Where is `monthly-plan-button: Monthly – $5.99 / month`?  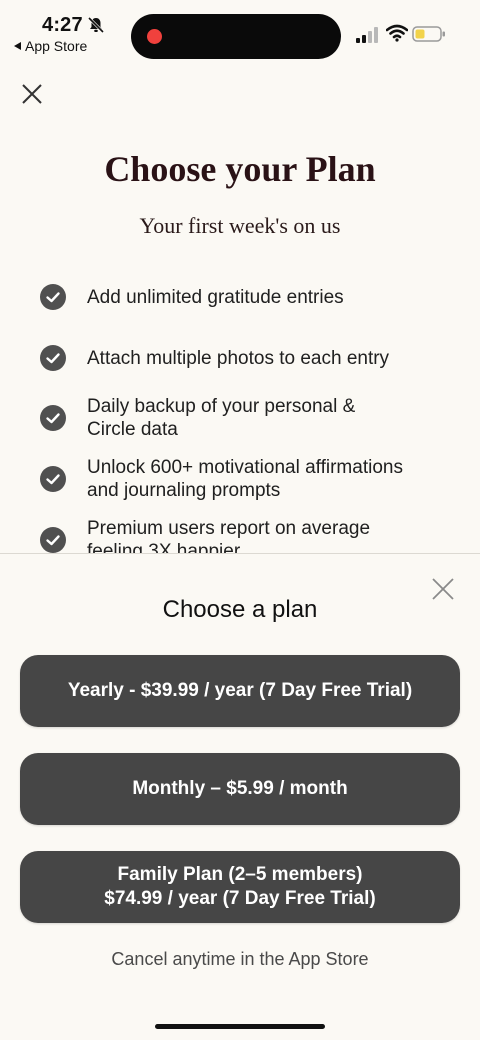 monthly-plan-button: Monthly – $5.99 / month is located at coordinates (240, 789).